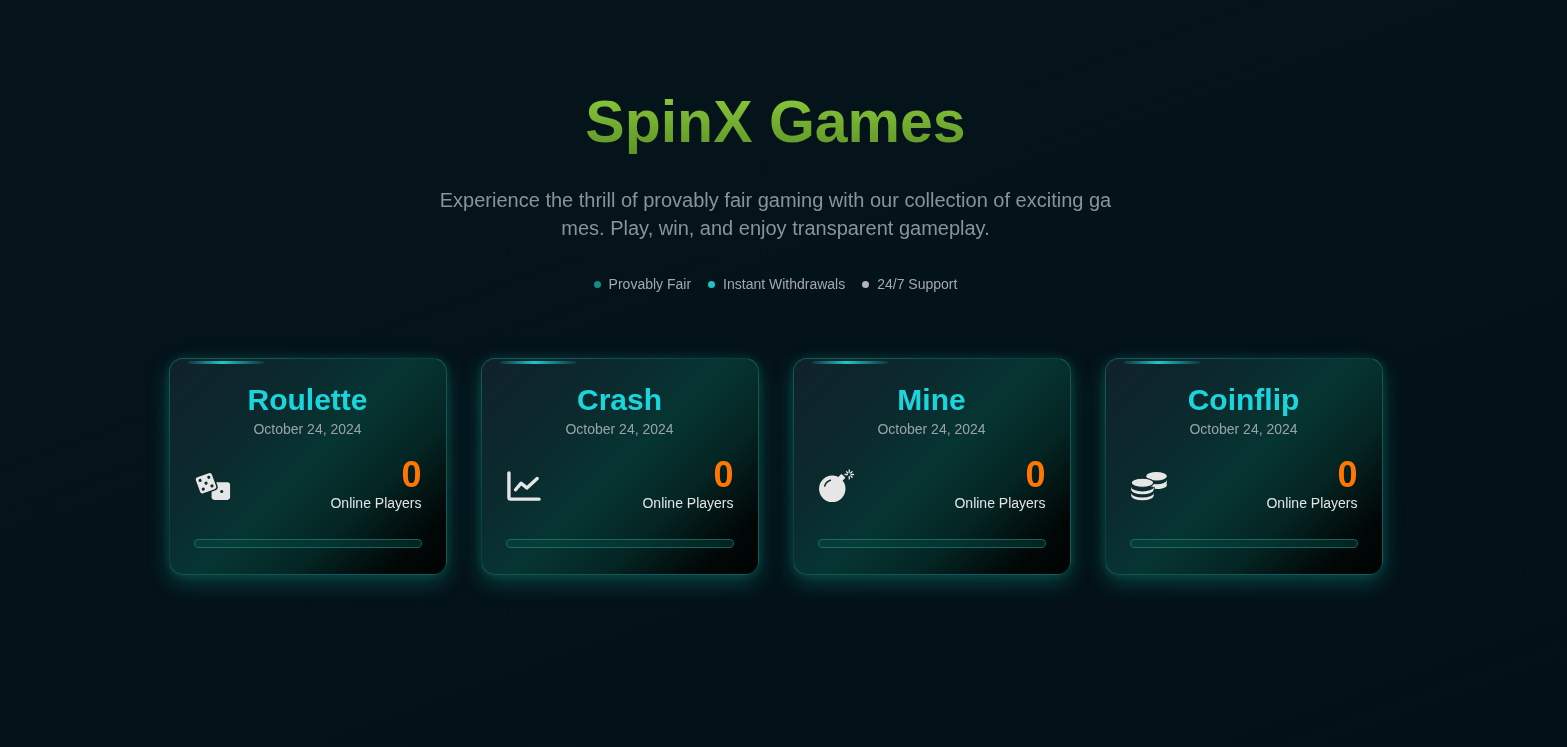 The width and height of the screenshot is (1567, 747). Describe the element at coordinates (619, 466) in the screenshot. I see `game-card: Crash October 24, 2024 0 Online Players` at that location.